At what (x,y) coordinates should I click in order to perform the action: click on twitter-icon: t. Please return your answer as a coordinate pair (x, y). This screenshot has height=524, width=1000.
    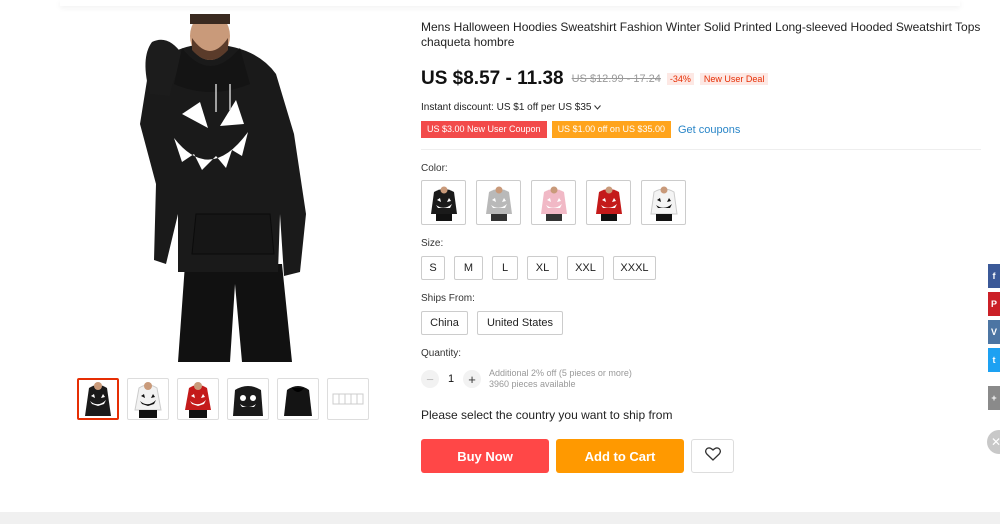
    Looking at the image, I should click on (994, 360).